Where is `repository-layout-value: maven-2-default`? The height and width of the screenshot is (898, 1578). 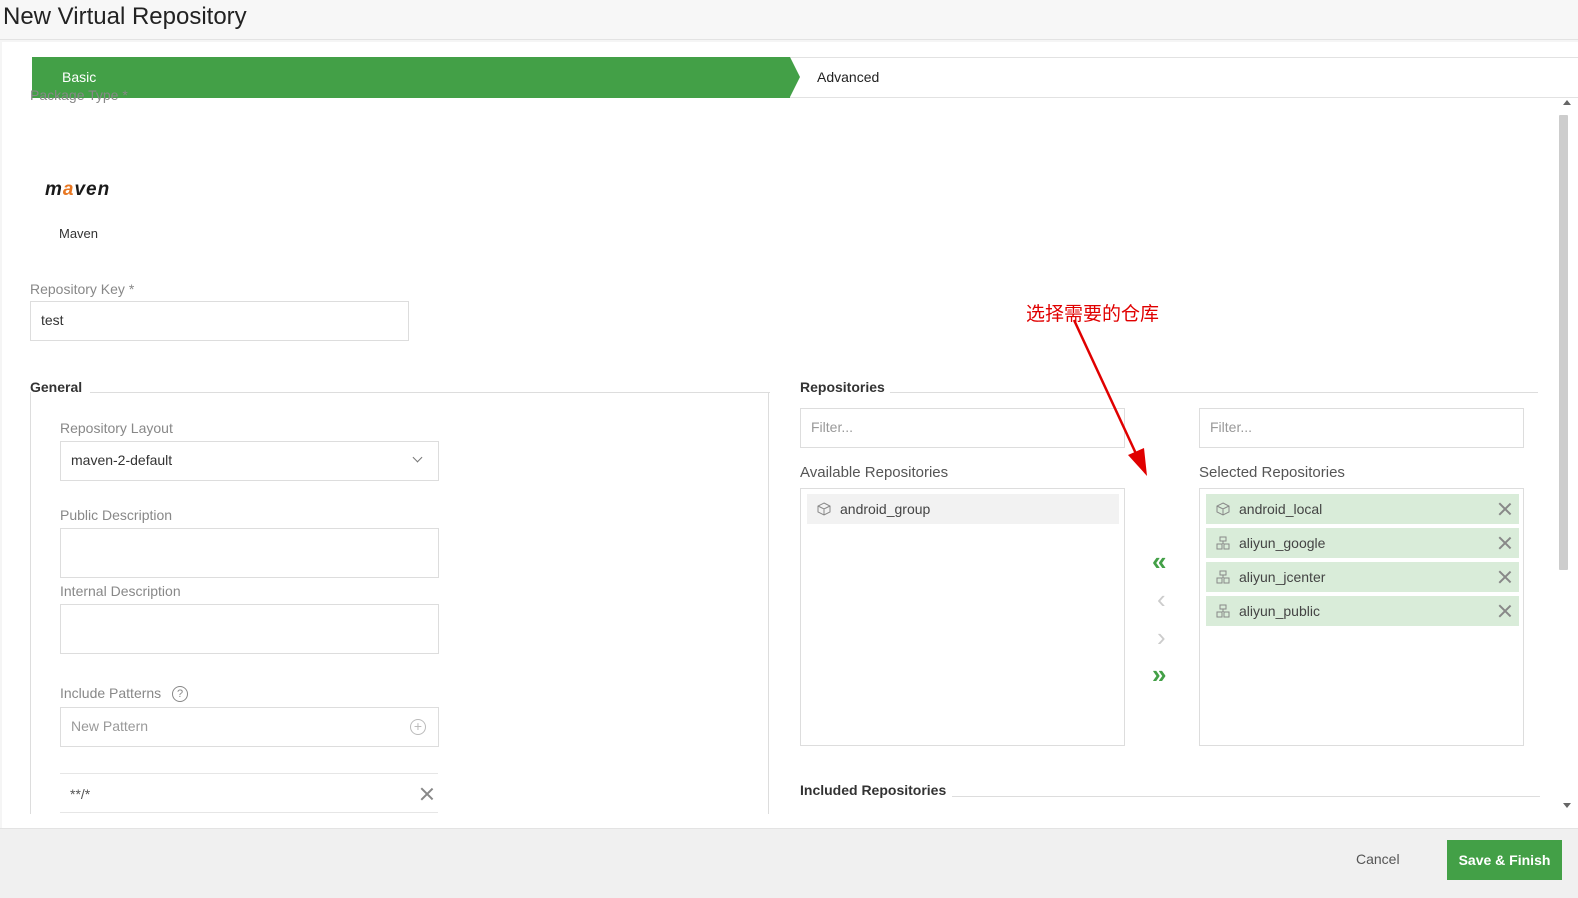 repository-layout-value: maven-2-default is located at coordinates (122, 460).